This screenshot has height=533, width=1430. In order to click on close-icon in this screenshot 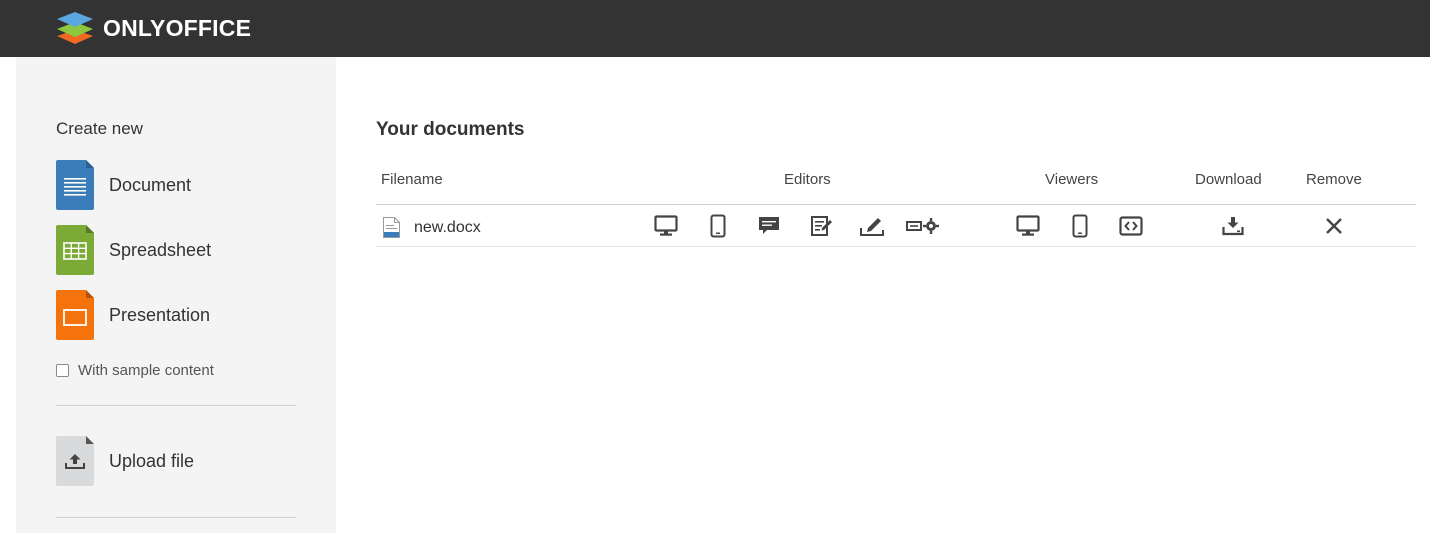, I will do `click(1334, 226)`.